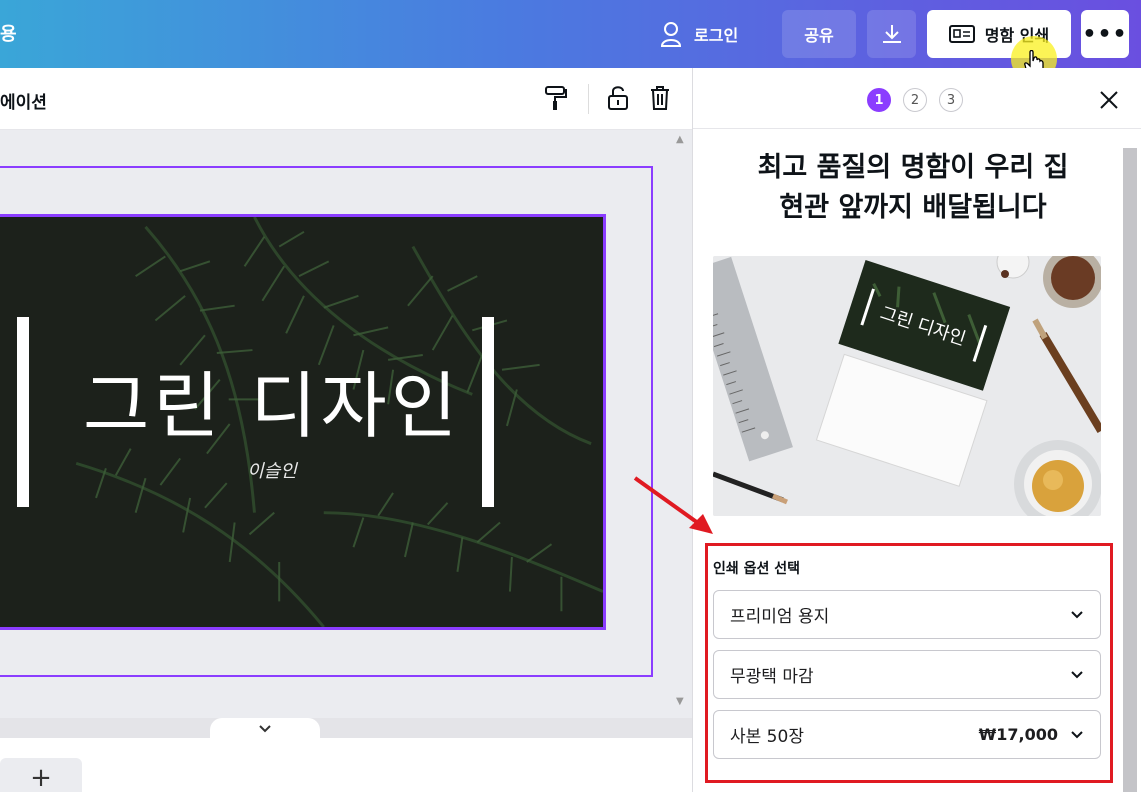  I want to click on more-options-button: •••, so click(1105, 34).